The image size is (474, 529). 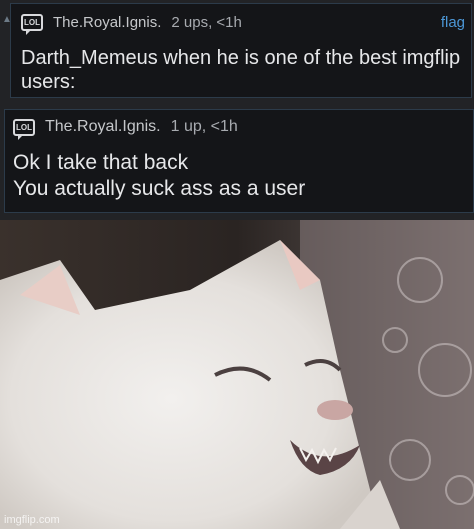 I want to click on flag-link: flag, so click(x=453, y=22).